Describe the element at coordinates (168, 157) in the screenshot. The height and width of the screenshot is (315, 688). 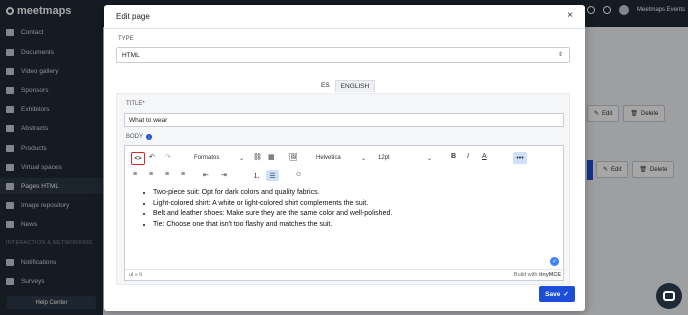
I see `redo-icon: ↷` at that location.